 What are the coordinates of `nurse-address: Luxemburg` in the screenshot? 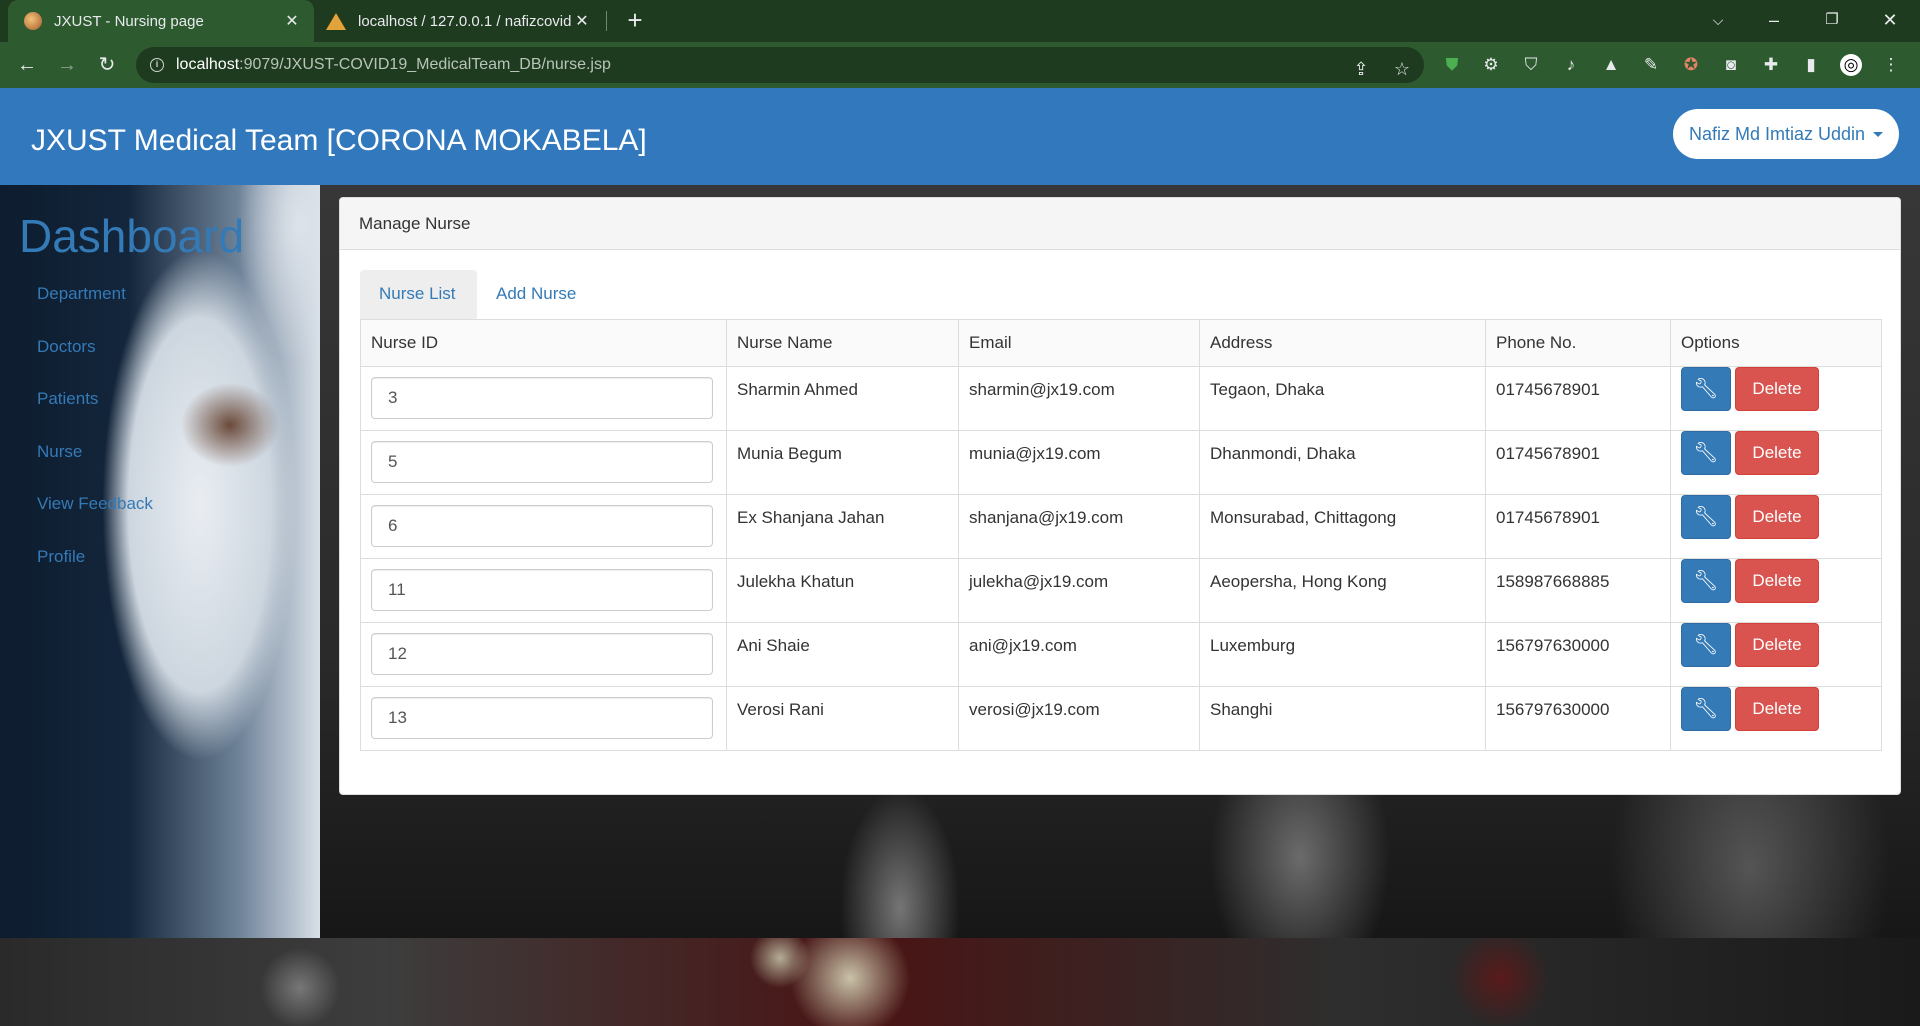 It's located at (1342, 654).